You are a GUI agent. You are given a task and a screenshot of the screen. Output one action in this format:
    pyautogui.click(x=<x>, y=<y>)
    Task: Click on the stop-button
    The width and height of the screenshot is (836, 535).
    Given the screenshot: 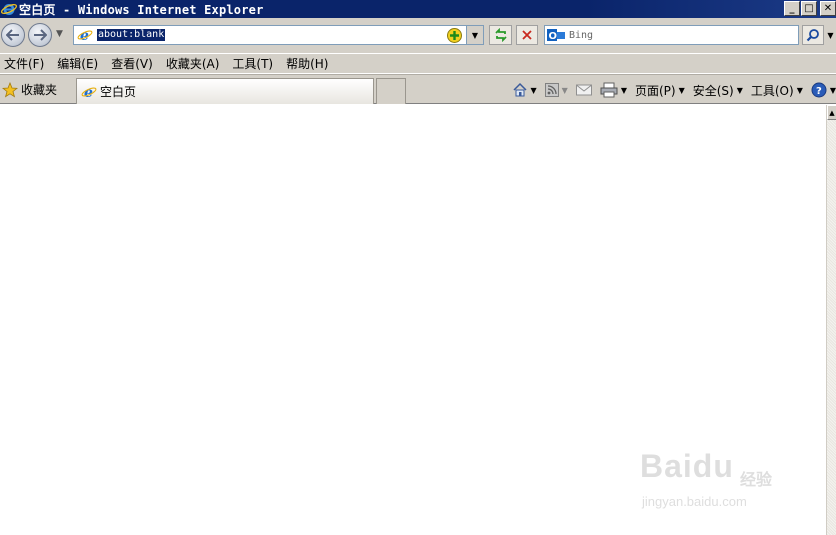 What is the action you would take?
    pyautogui.click(x=527, y=35)
    